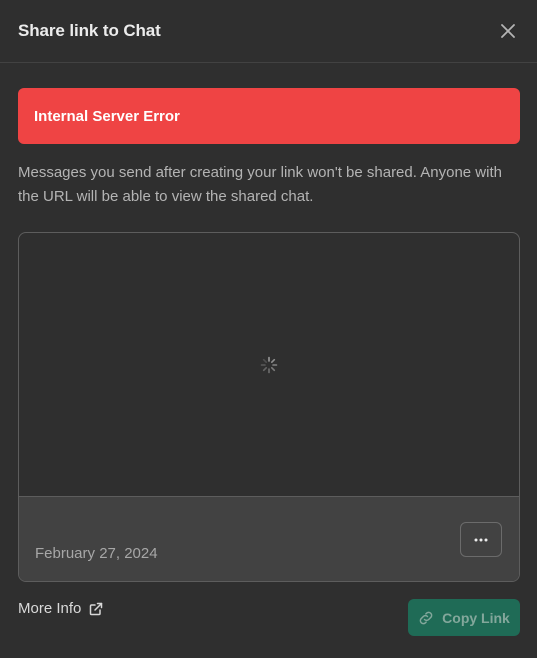  I want to click on close-icon, so click(508, 31).